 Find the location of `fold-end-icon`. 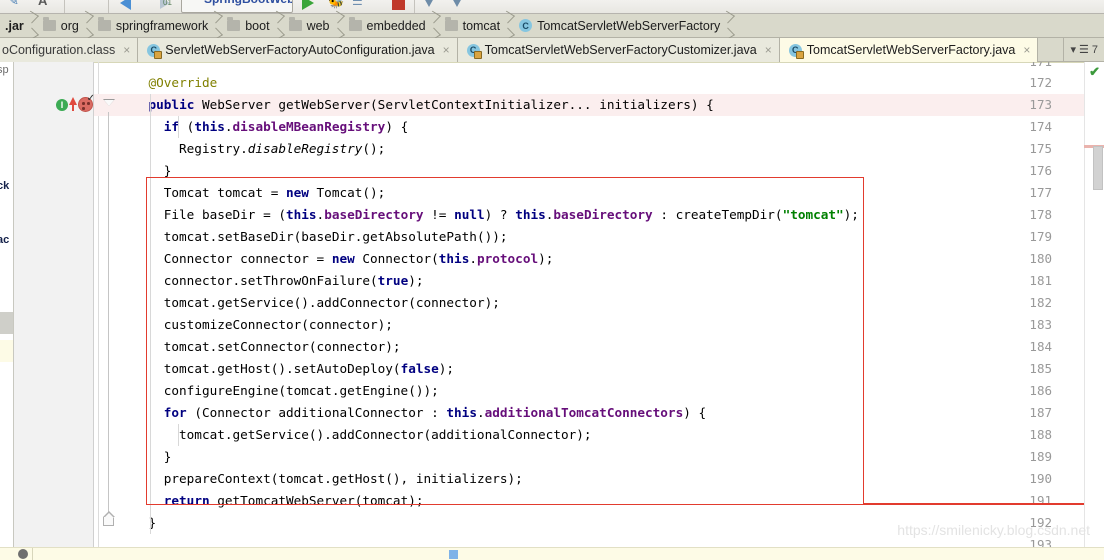

fold-end-icon is located at coordinates (109, 518).